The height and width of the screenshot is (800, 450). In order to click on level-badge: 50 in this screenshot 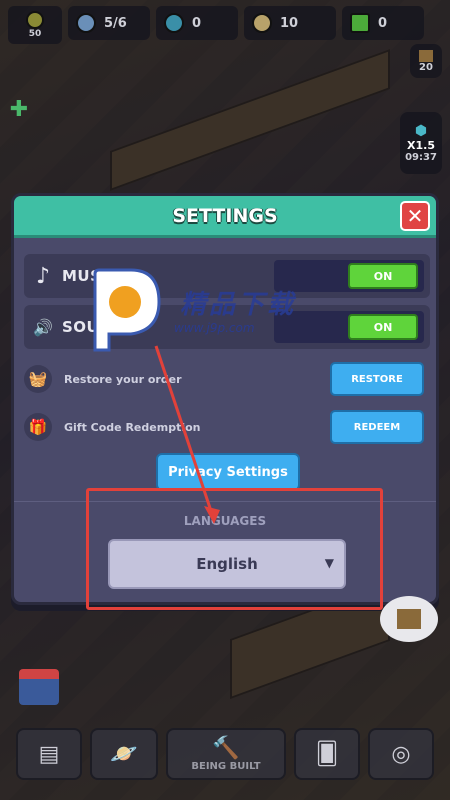, I will do `click(35, 25)`.